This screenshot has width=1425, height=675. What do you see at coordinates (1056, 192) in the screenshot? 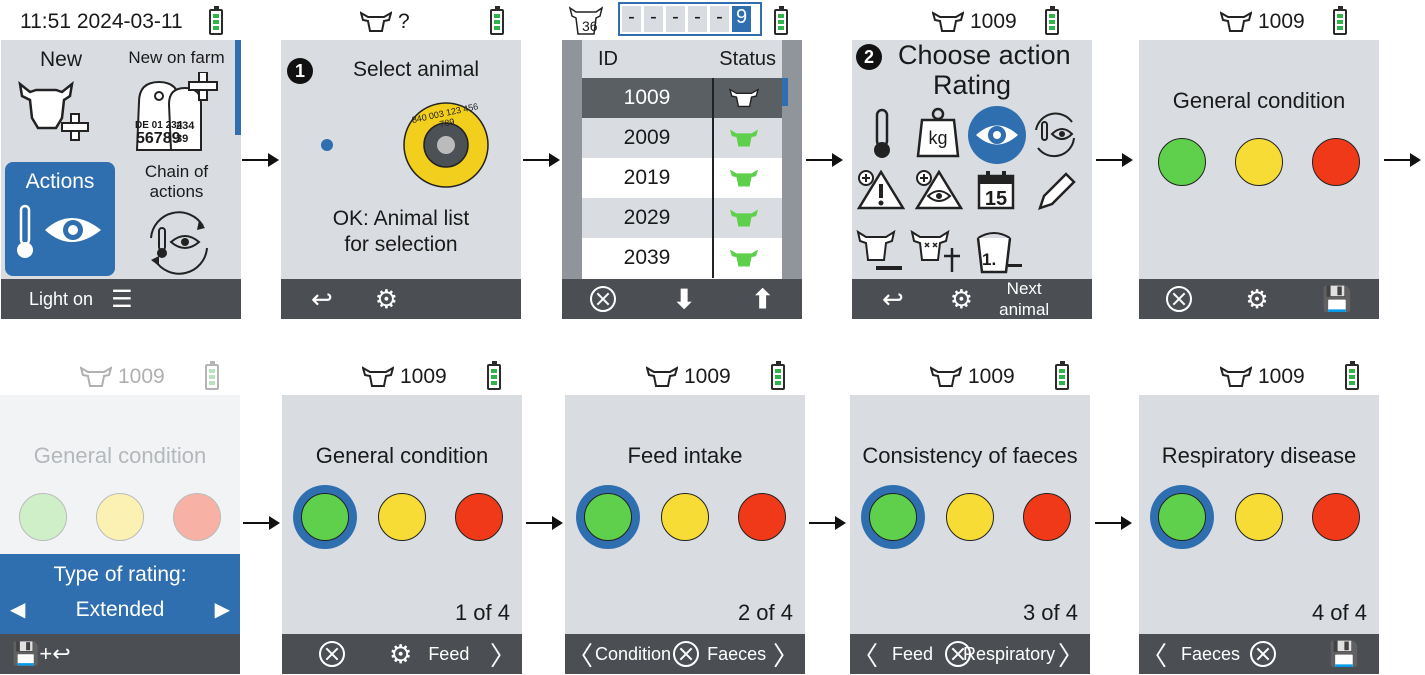
I see `pencil-icon` at bounding box center [1056, 192].